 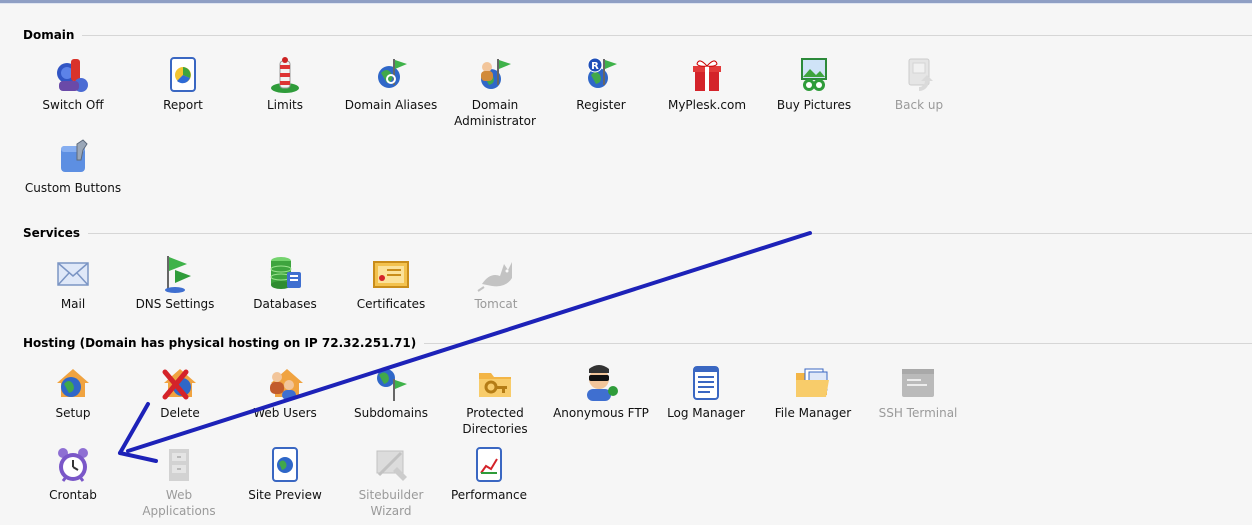 What do you see at coordinates (601, 413) in the screenshot?
I see `anonymous-ftp-label: Anonymous FTP` at bounding box center [601, 413].